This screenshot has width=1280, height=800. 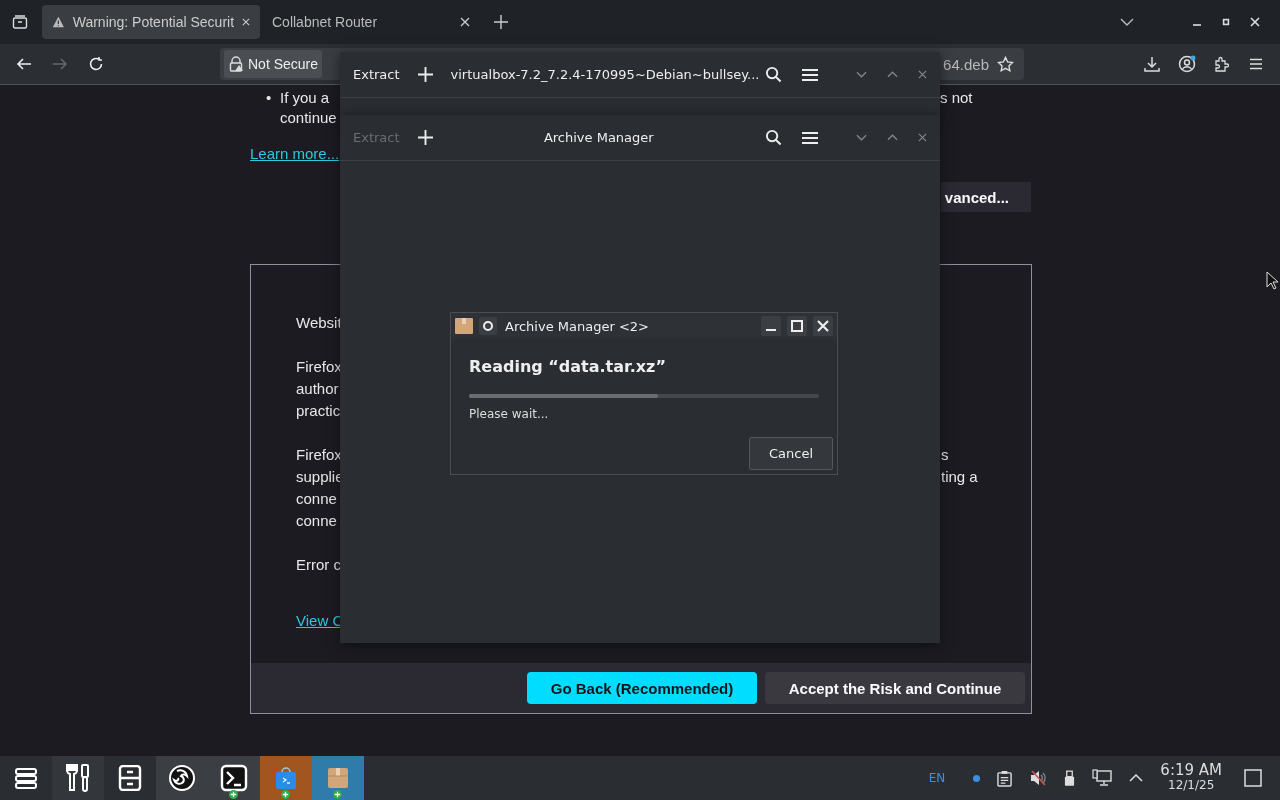 What do you see at coordinates (153, 22) in the screenshot?
I see `tab-title: Warning: Potential Securit` at bounding box center [153, 22].